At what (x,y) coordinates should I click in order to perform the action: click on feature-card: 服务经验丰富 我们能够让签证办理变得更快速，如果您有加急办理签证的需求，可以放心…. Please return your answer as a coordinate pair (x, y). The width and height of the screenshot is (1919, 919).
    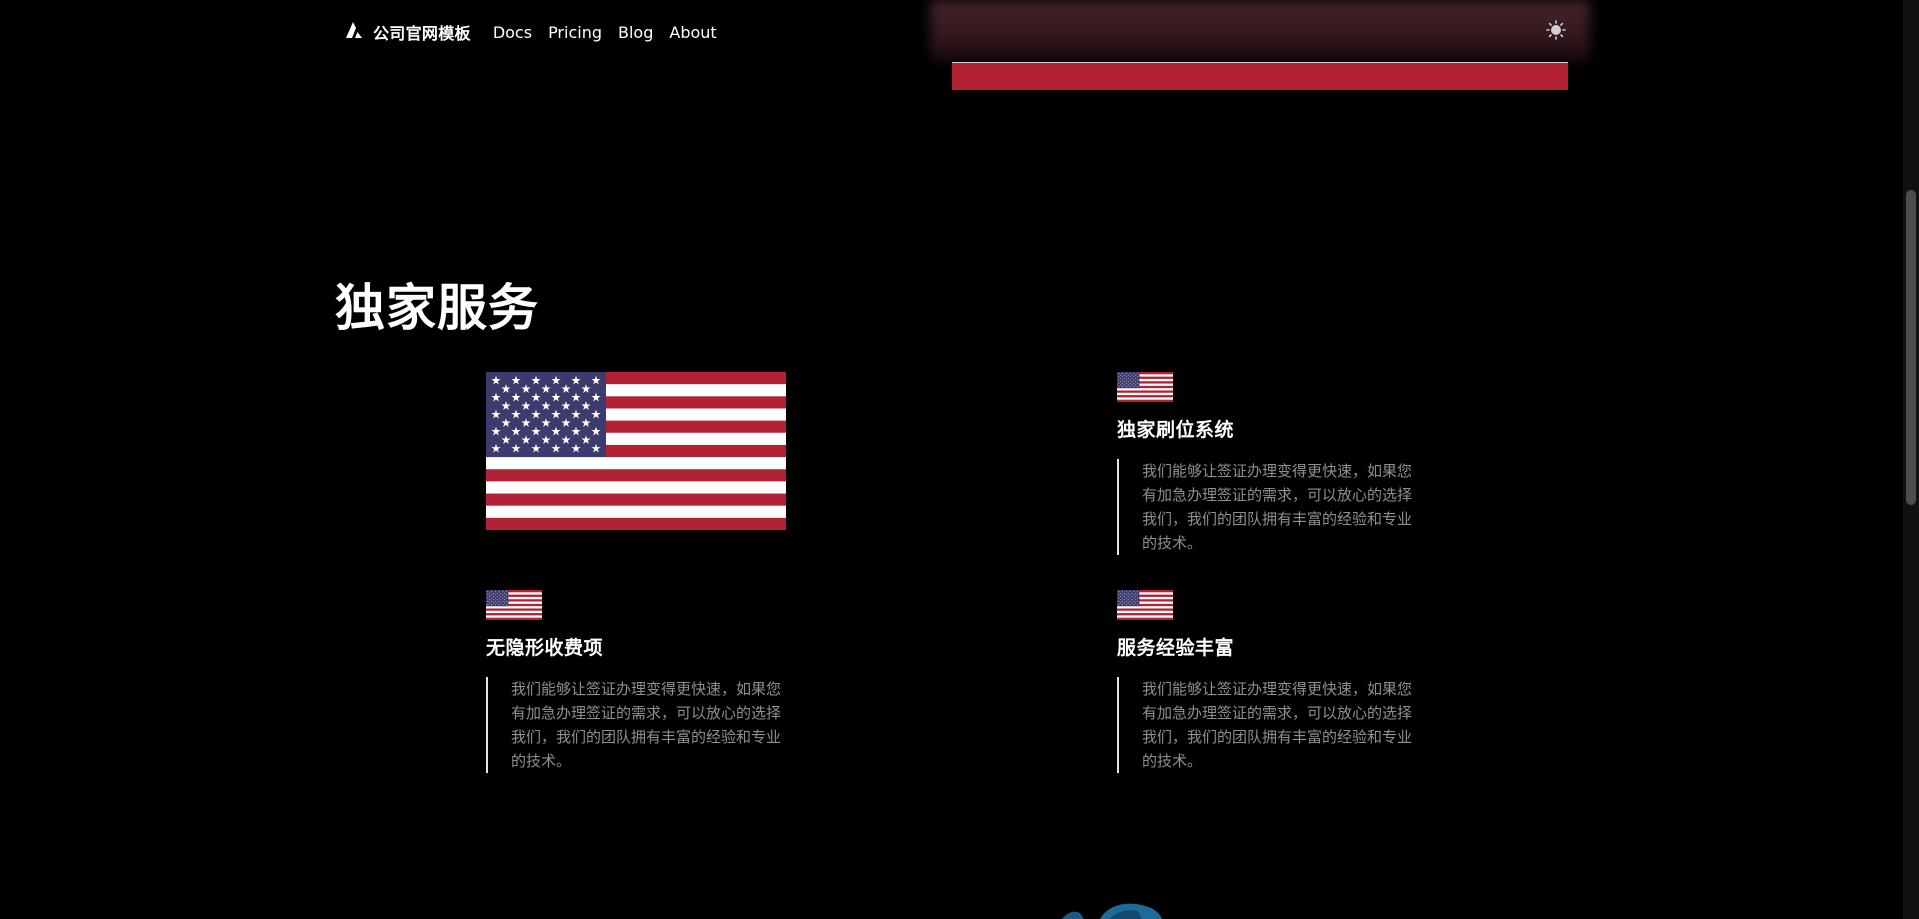
    Looking at the image, I should click on (1267, 681).